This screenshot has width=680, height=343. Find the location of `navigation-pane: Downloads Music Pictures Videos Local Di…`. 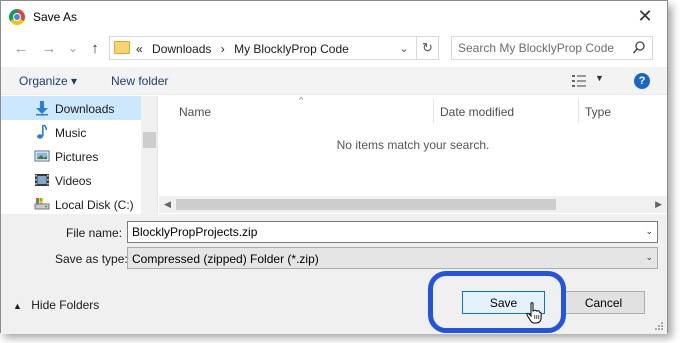

navigation-pane: Downloads Music Pictures Videos Local Di… is located at coordinates (79, 155).